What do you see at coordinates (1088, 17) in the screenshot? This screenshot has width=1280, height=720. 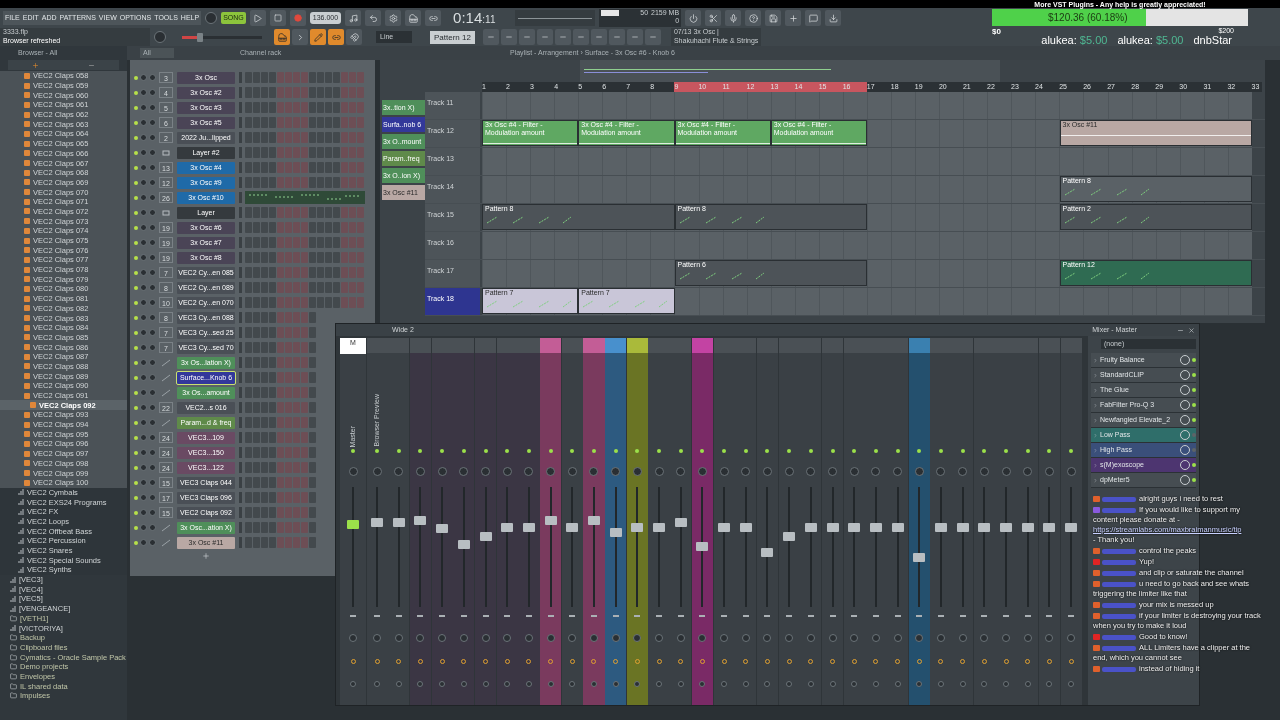 I see `donation-amount: $120.36 (60.18%)` at bounding box center [1088, 17].